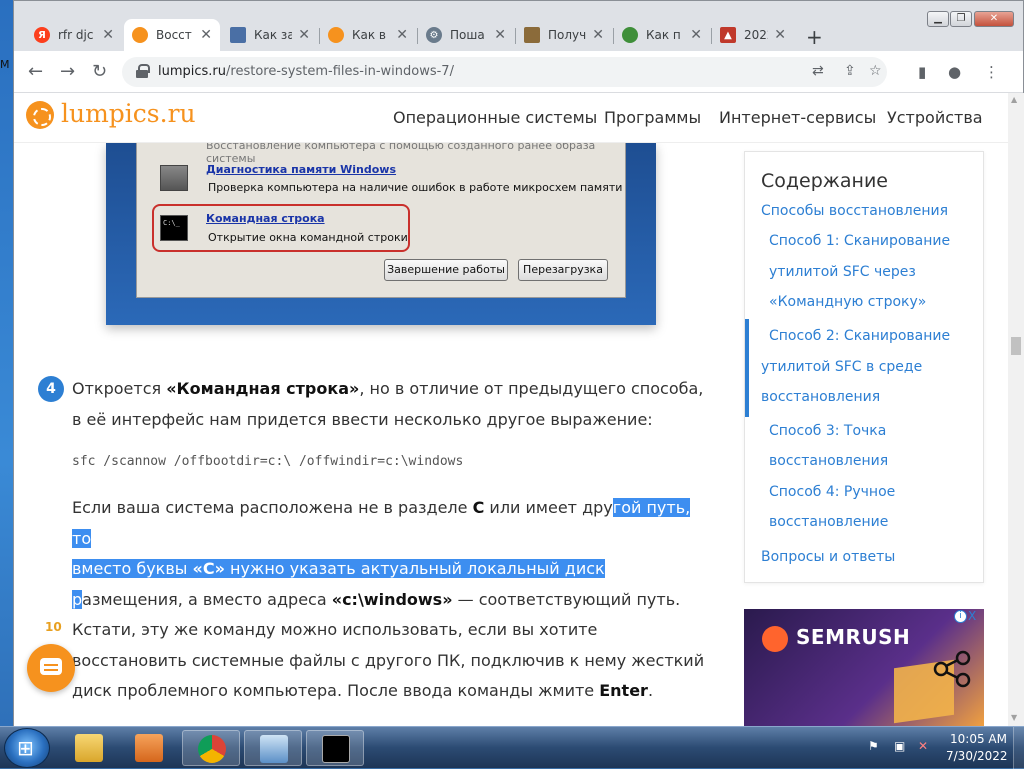  I want to click on scroll-down-icon: ▼, so click(1014, 717).